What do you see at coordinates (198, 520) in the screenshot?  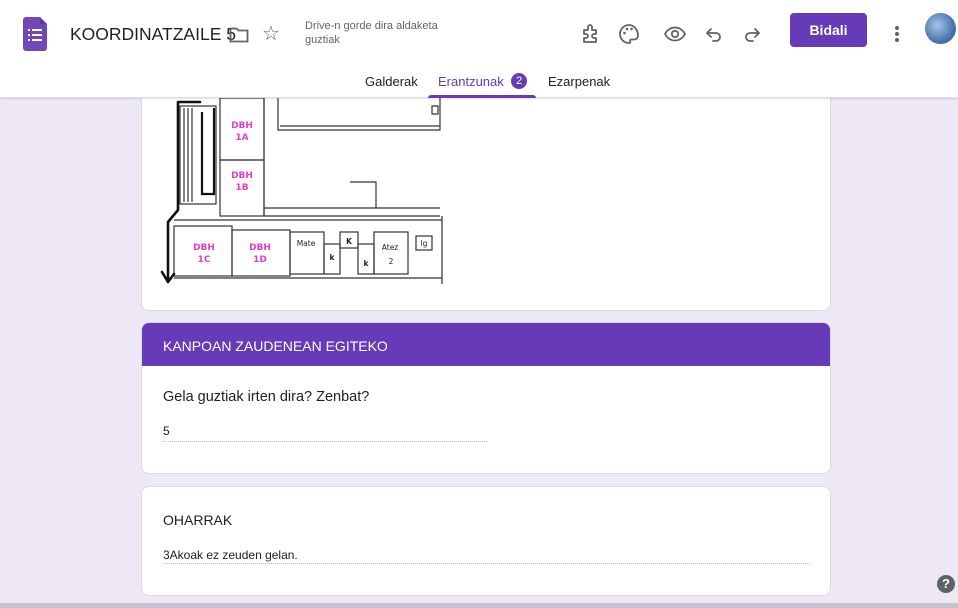 I see `notes-title: OHARRAK` at bounding box center [198, 520].